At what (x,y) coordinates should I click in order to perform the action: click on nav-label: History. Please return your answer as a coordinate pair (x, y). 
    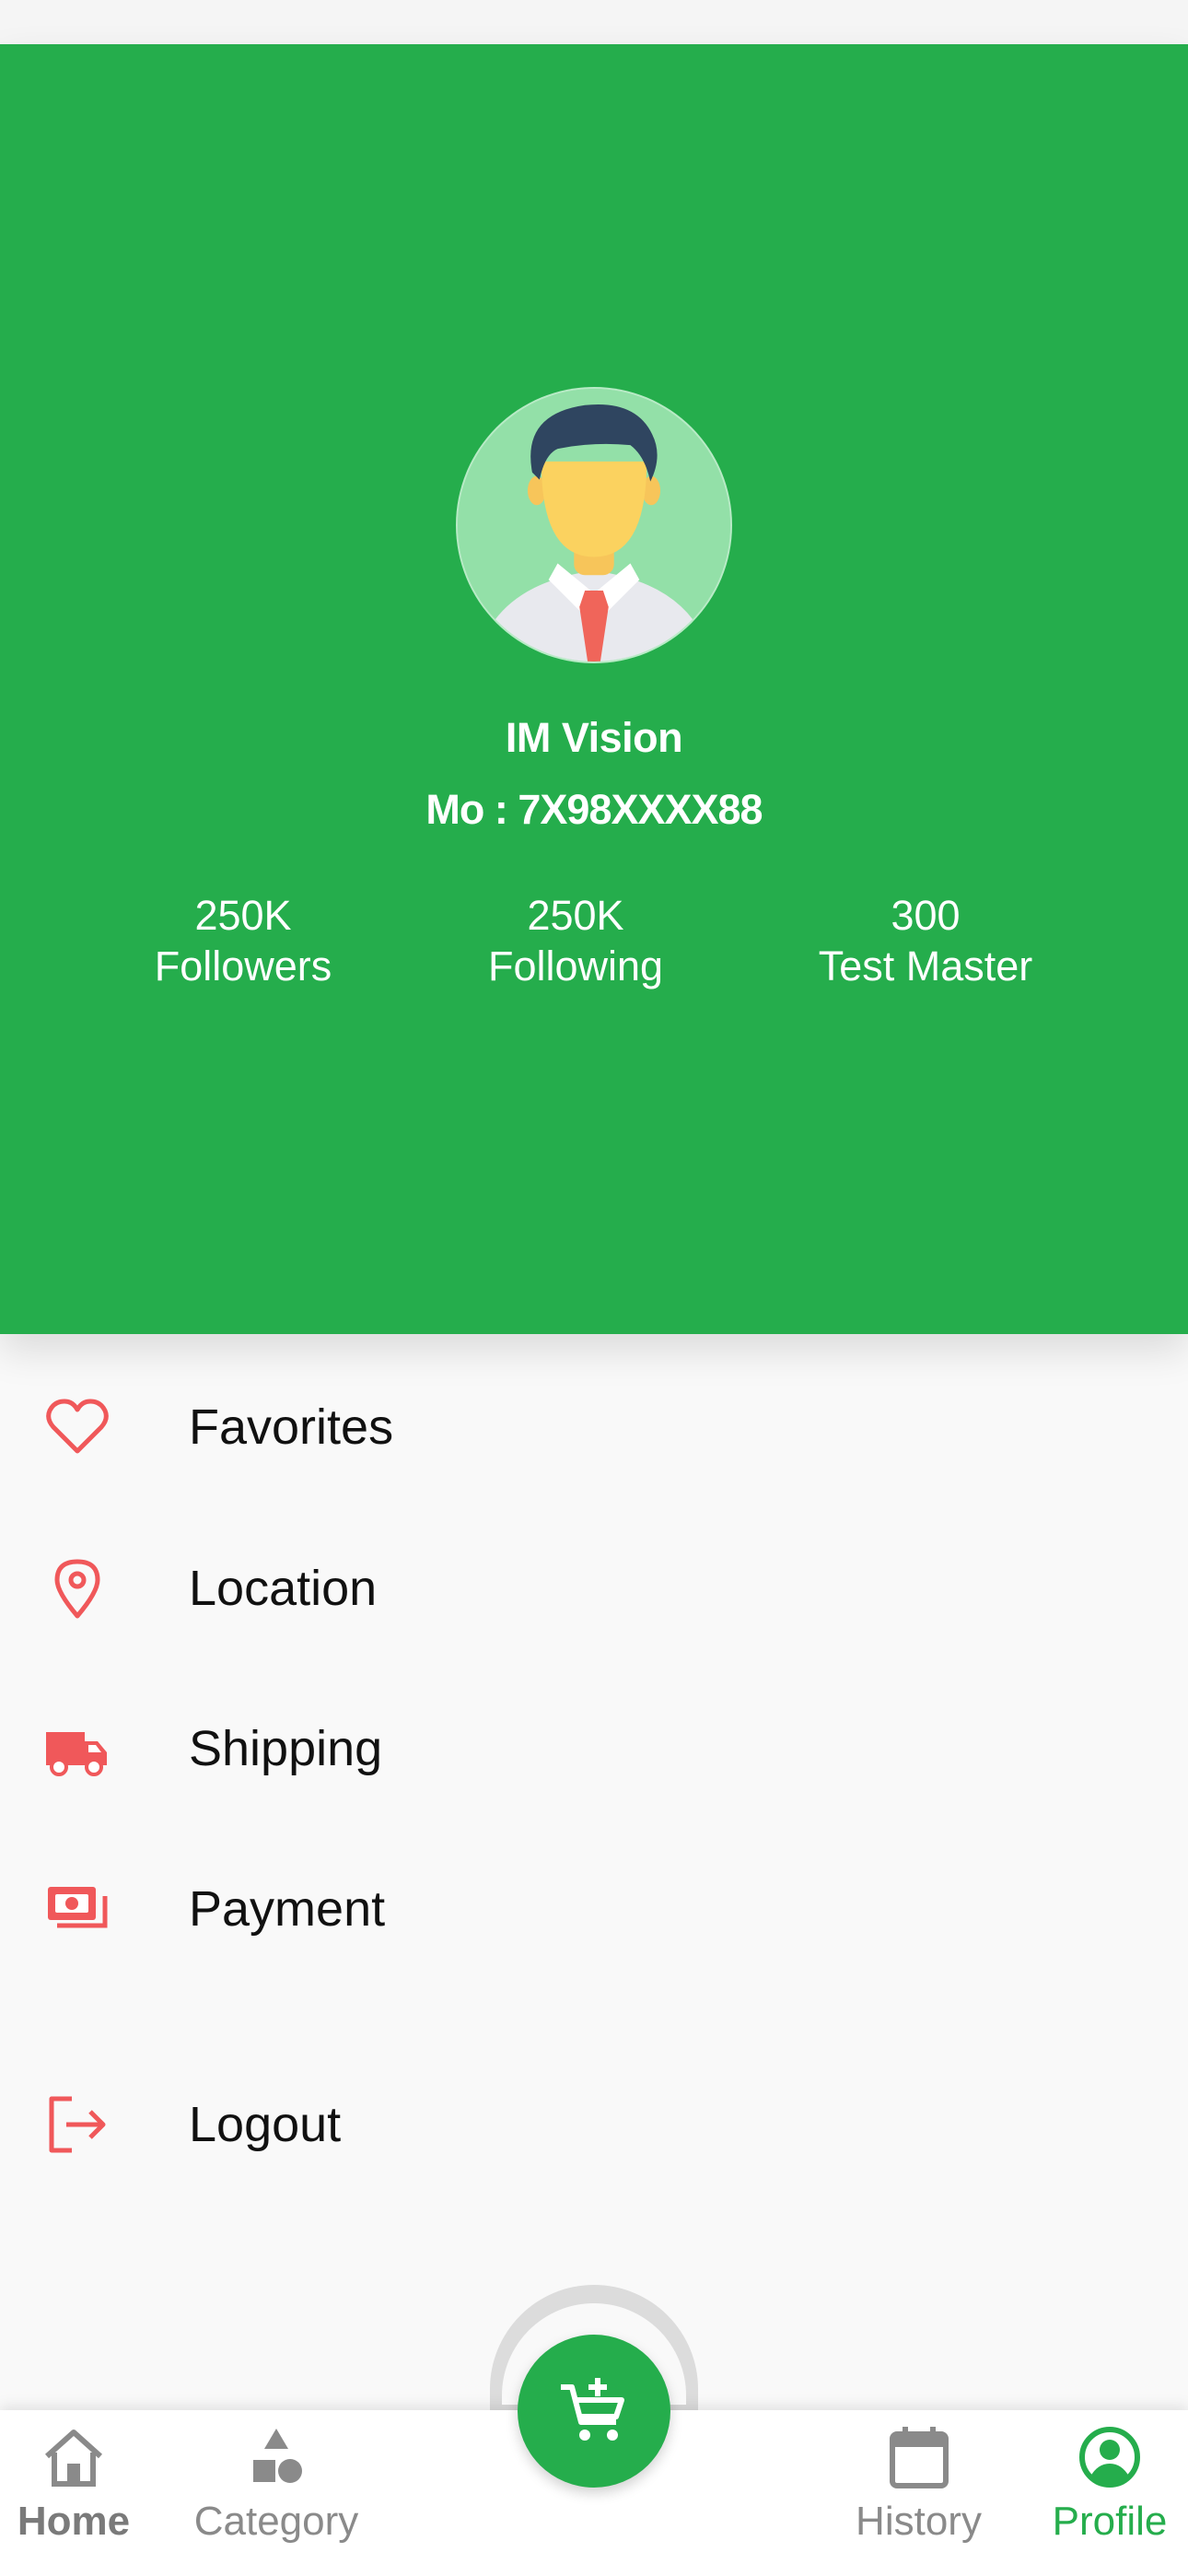
    Looking at the image, I should click on (919, 2521).